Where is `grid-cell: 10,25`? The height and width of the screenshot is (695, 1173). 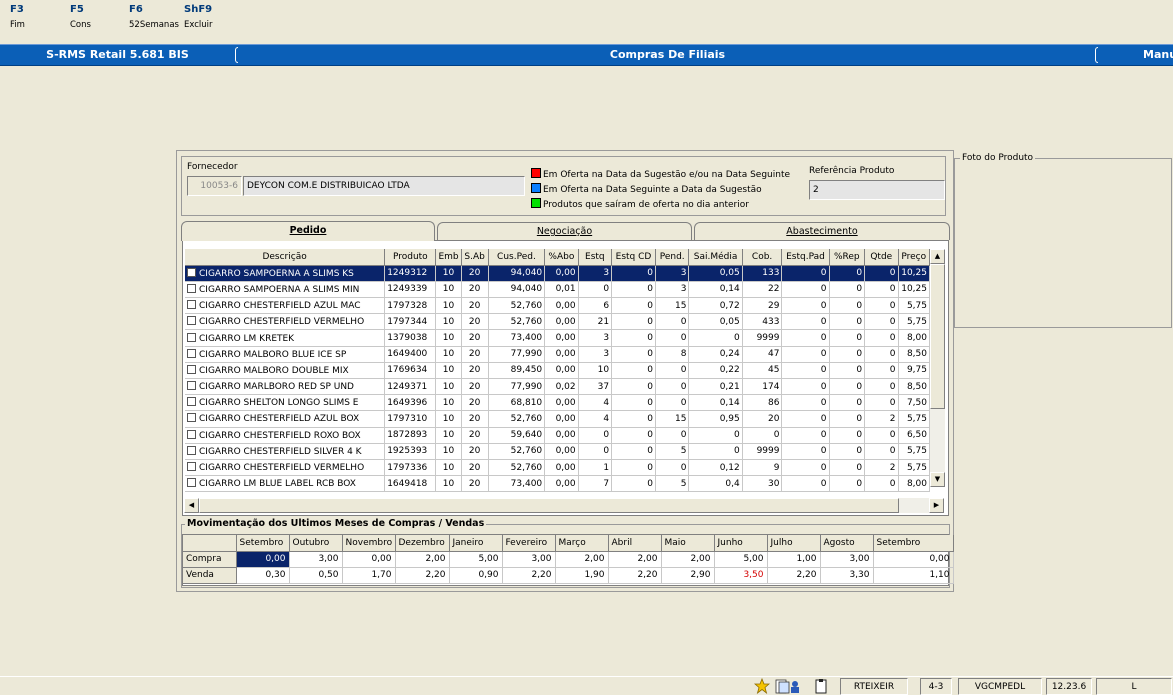
grid-cell: 10,25 is located at coordinates (914, 290).